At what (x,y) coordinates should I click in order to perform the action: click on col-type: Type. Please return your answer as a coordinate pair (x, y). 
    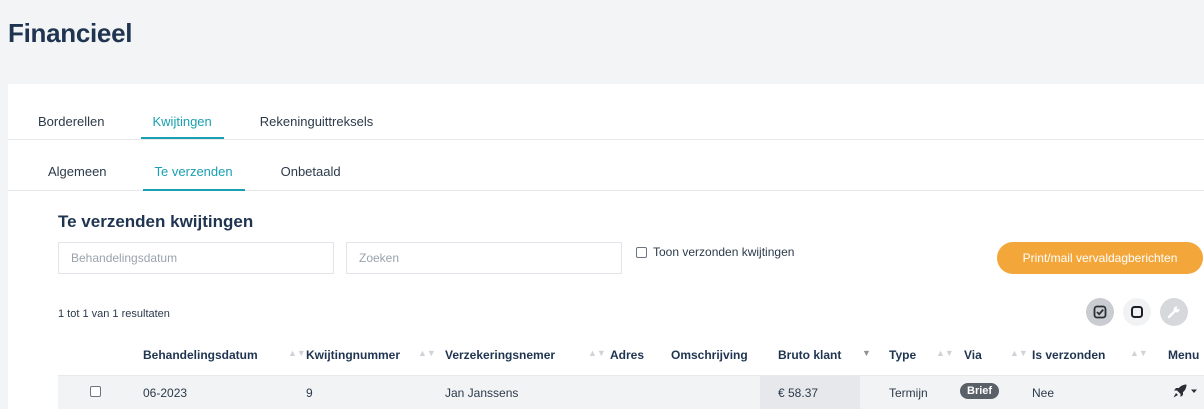
    Looking at the image, I should click on (902, 355).